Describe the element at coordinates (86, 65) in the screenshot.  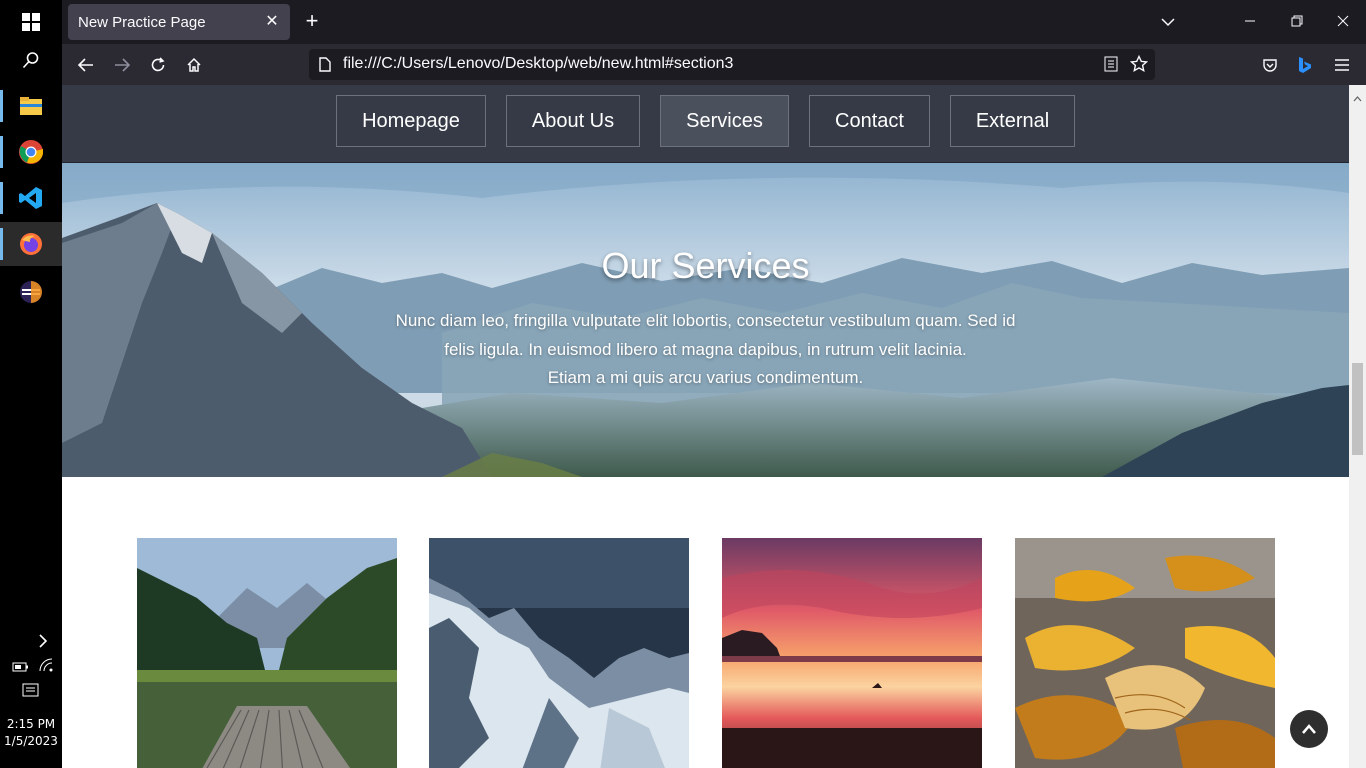
I see `back-icon` at that location.